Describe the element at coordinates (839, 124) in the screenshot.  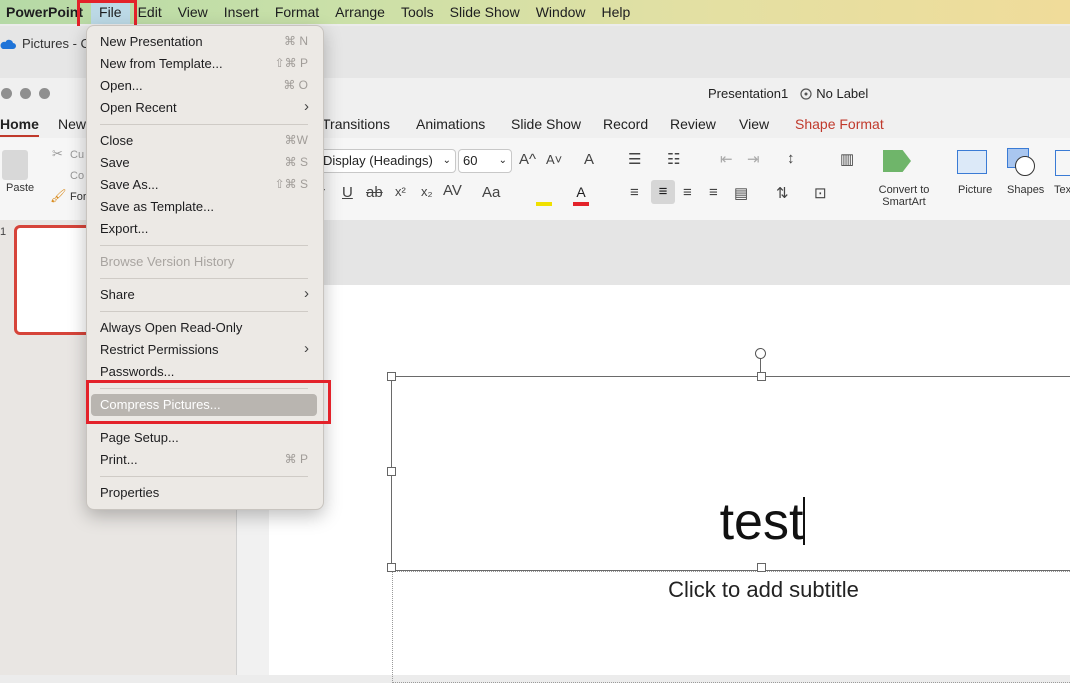
I see `tab-shape-format: Shape Format` at that location.